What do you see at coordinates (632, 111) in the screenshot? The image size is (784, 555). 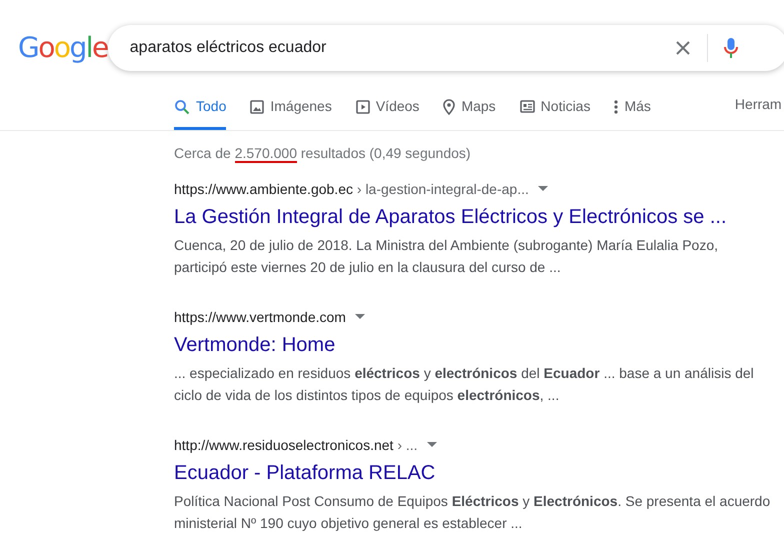 I see `nav-tab: Más` at bounding box center [632, 111].